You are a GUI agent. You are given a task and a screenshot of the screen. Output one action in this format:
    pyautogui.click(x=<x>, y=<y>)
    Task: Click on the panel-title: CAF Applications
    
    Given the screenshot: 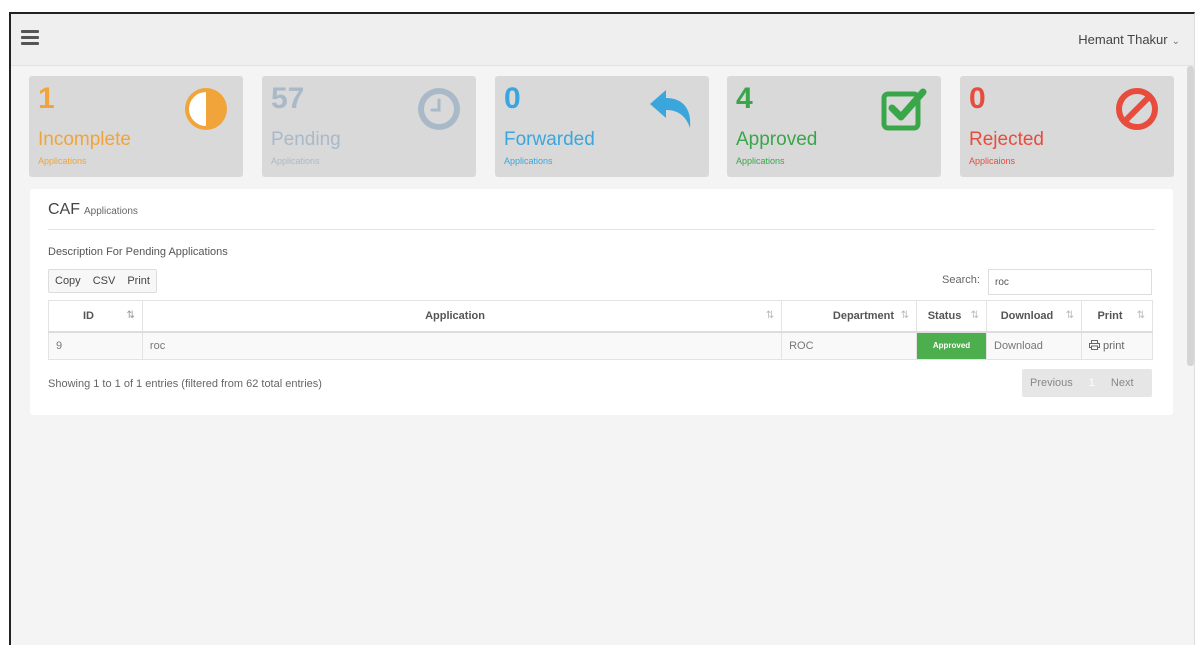 What is the action you would take?
    pyautogui.click(x=93, y=210)
    